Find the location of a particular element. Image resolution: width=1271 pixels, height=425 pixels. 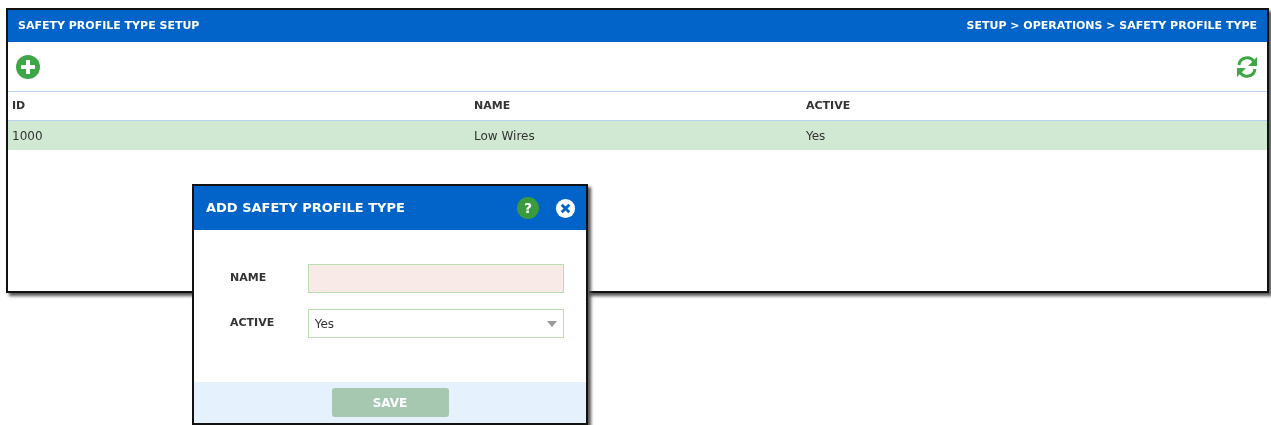

dialog-title: ADD SAFETY PROFILE TYPE is located at coordinates (306, 208).